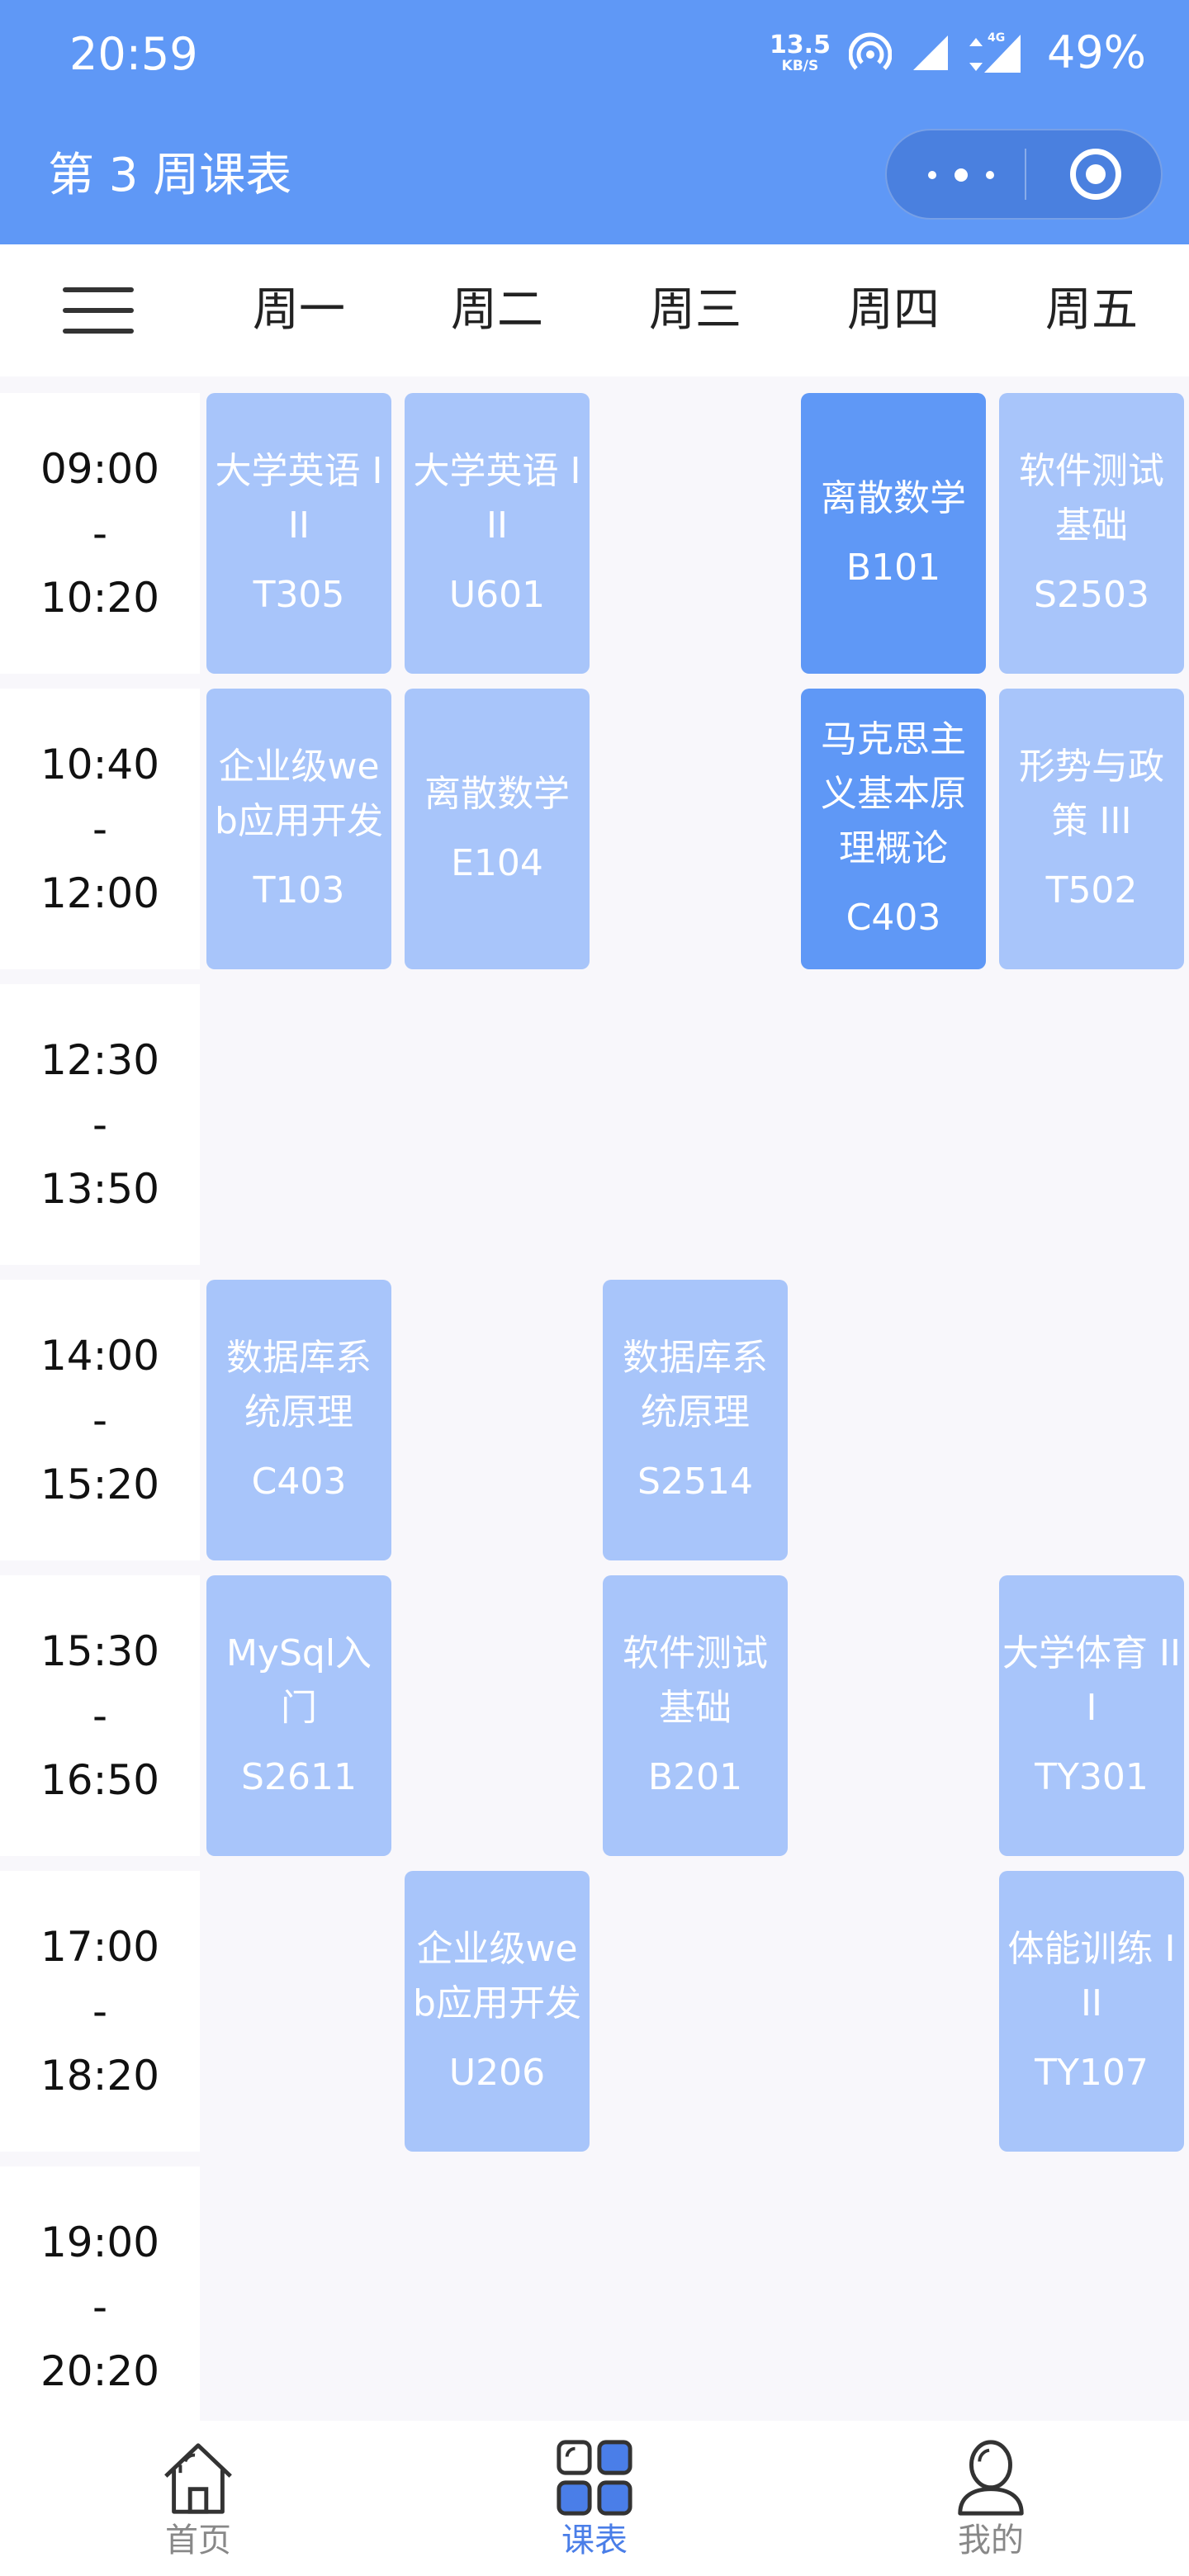 The height and width of the screenshot is (2576, 1189). I want to click on schedule-grid-icon, so click(594, 2478).